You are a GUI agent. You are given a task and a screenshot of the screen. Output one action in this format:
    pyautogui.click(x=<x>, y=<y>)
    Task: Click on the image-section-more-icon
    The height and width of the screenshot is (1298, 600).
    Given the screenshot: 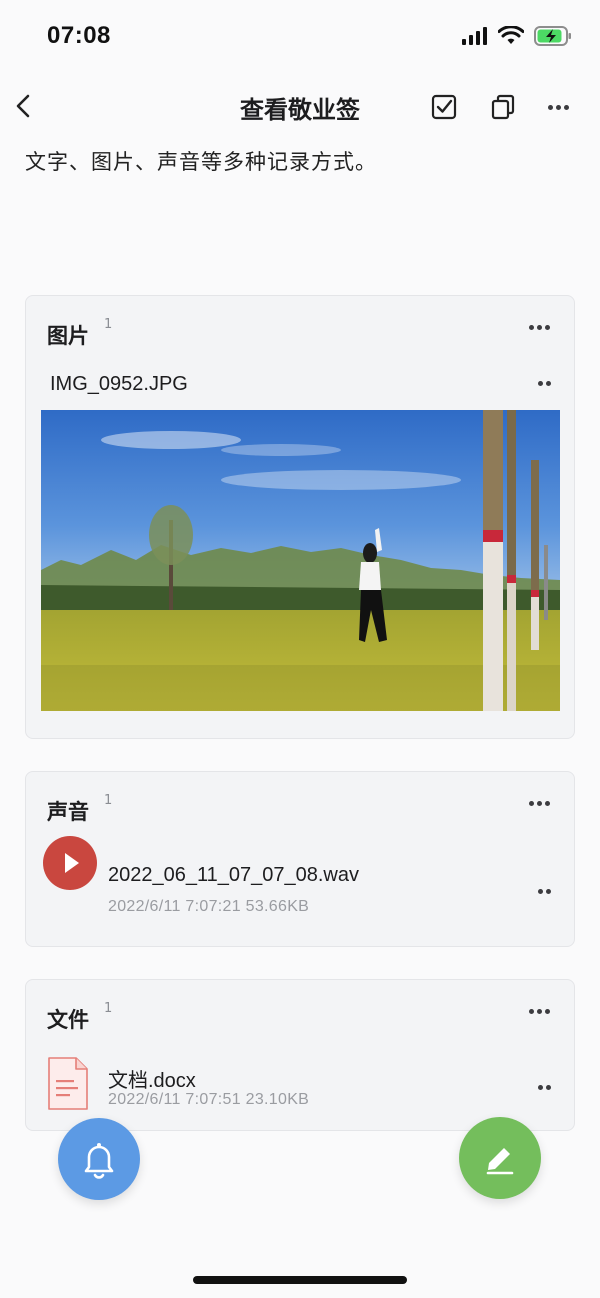 What is the action you would take?
    pyautogui.click(x=539, y=327)
    